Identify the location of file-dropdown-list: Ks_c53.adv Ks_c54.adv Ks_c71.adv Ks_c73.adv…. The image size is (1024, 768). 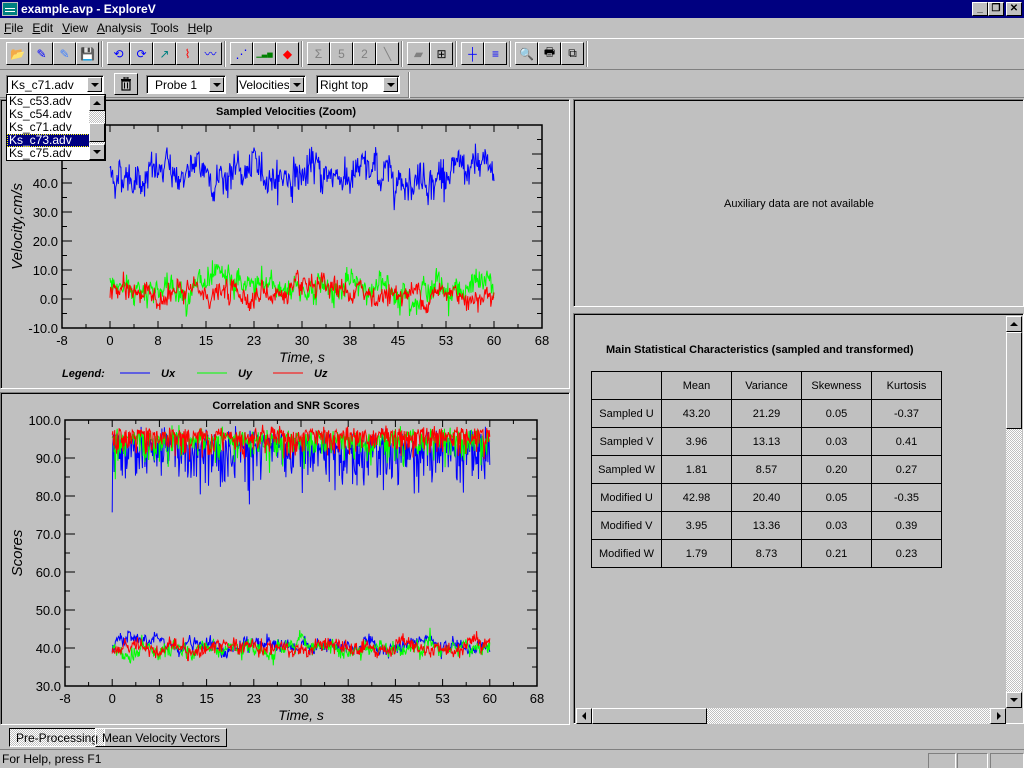
(56, 127).